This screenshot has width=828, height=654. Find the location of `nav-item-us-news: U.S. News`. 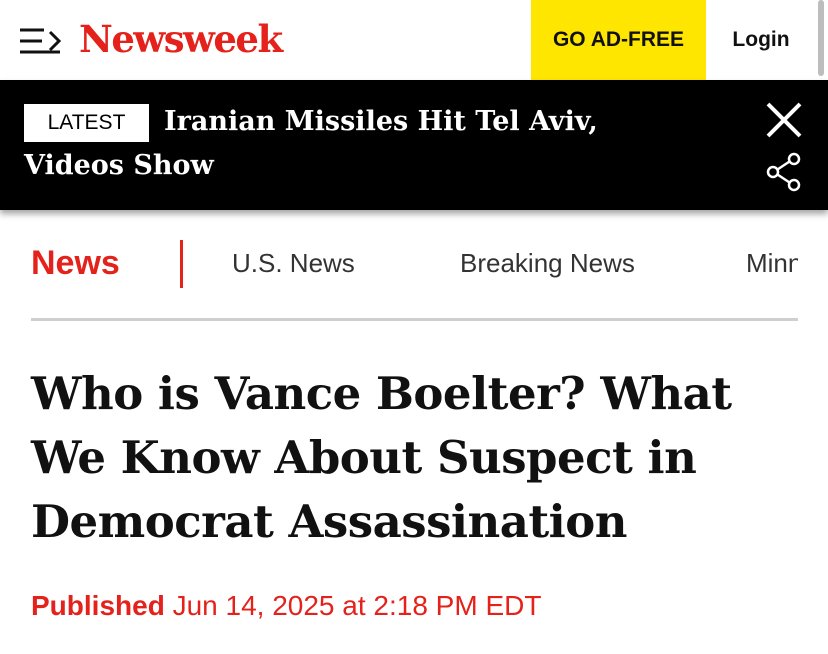

nav-item-us-news: U.S. News is located at coordinates (293, 263).